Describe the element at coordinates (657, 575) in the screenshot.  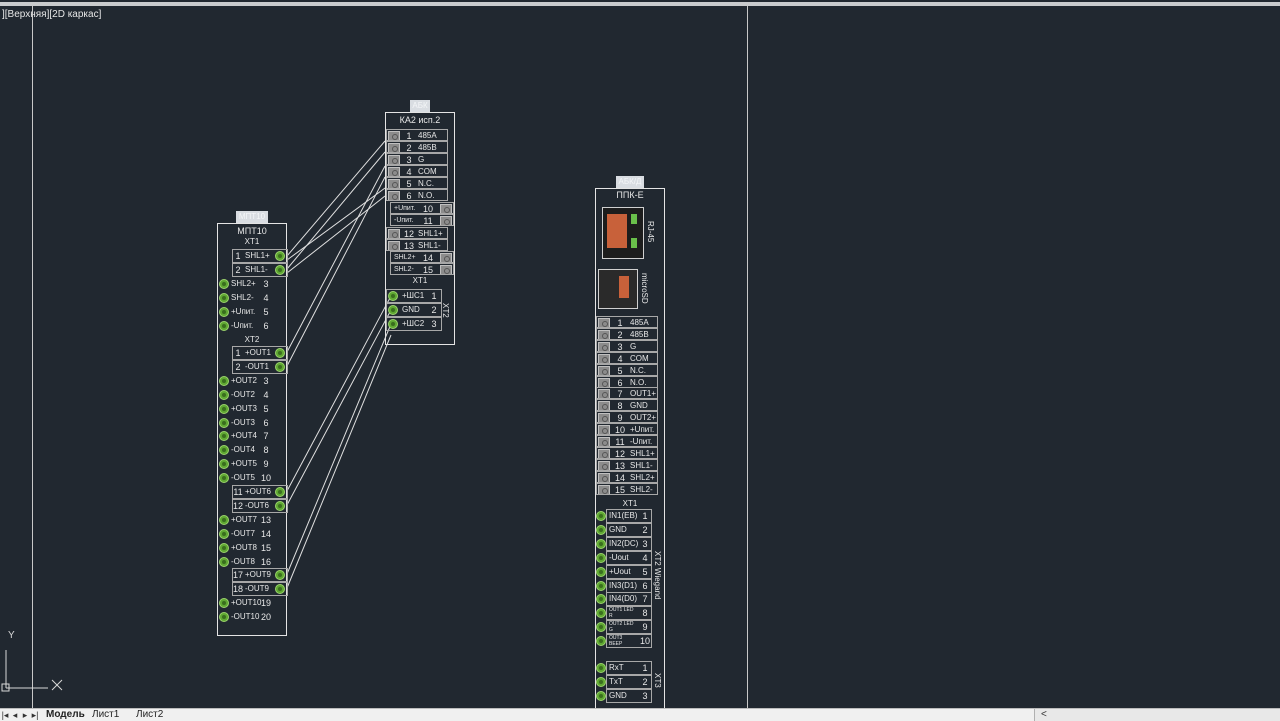
I see `ppk-xt2-label: XT2 Wiegand` at that location.